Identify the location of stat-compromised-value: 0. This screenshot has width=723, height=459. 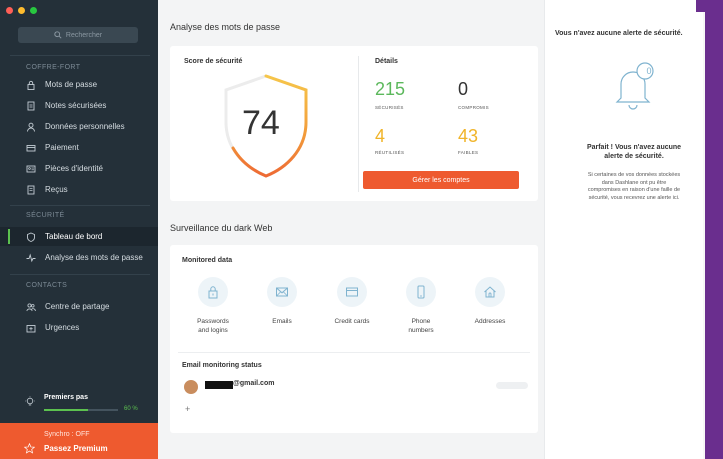
(463, 89).